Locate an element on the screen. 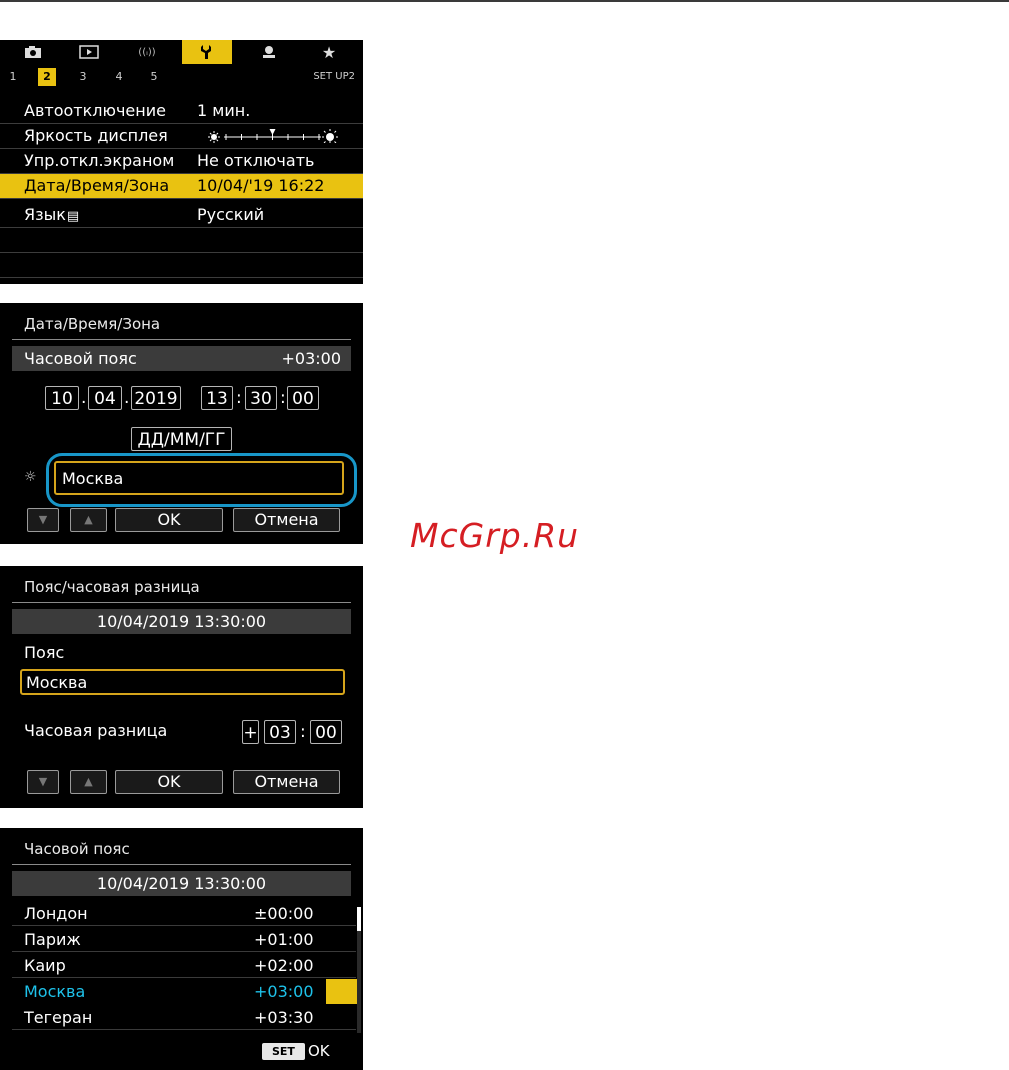 The height and width of the screenshot is (1070, 1009). daylight-saving-icon: ☼ is located at coordinates (30, 477).